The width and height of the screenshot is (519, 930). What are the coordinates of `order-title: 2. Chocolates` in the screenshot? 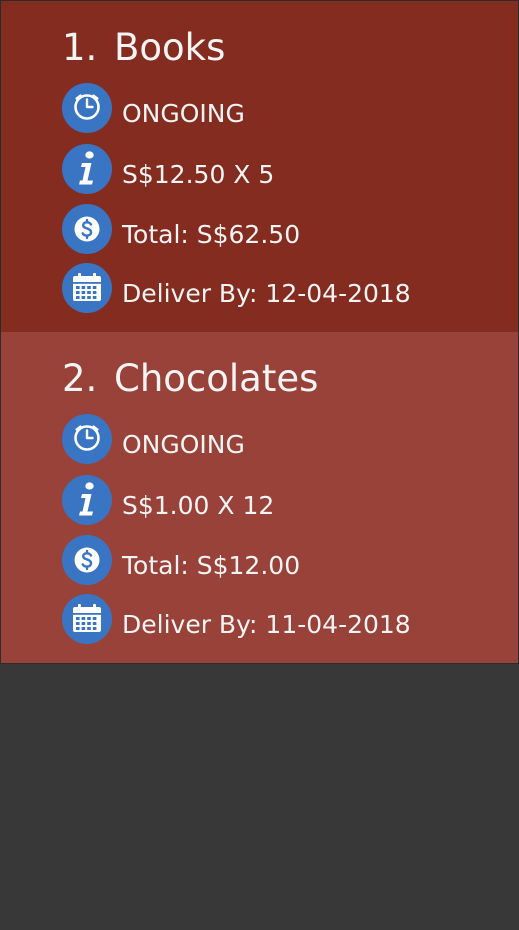 It's located at (190, 379).